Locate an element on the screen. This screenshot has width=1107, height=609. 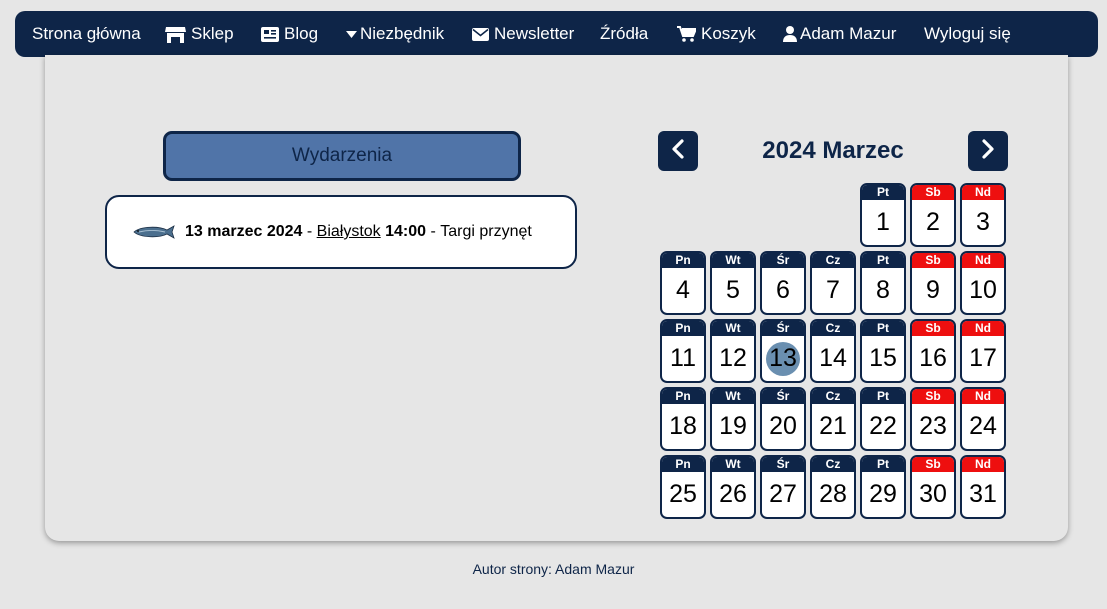
calendar-day: Śr 13 is located at coordinates (783, 351).